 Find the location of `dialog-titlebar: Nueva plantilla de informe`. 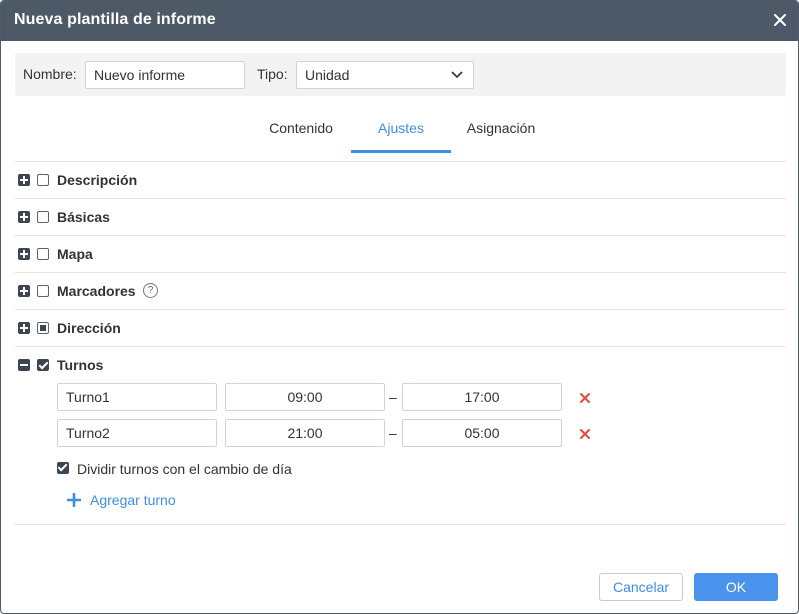

dialog-titlebar: Nueva plantilla de informe is located at coordinates (399, 21).